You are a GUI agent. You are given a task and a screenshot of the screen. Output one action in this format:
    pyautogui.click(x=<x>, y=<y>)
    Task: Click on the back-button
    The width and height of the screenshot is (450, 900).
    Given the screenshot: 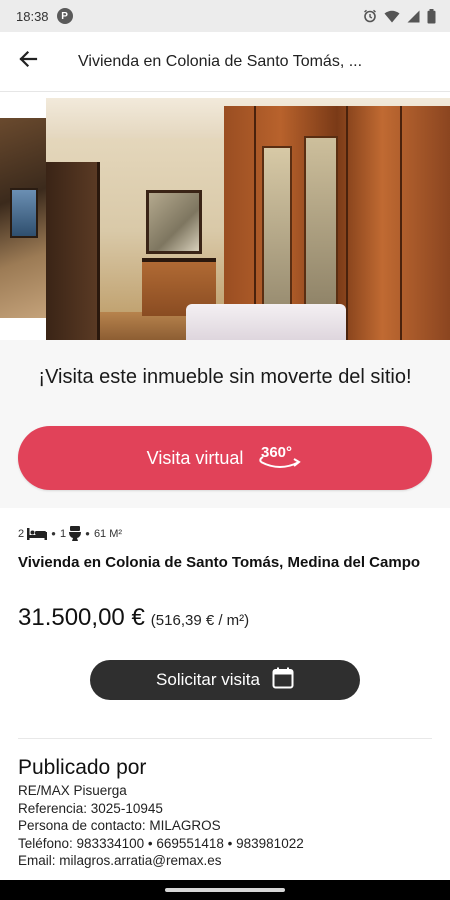 What is the action you would take?
    pyautogui.click(x=28, y=62)
    